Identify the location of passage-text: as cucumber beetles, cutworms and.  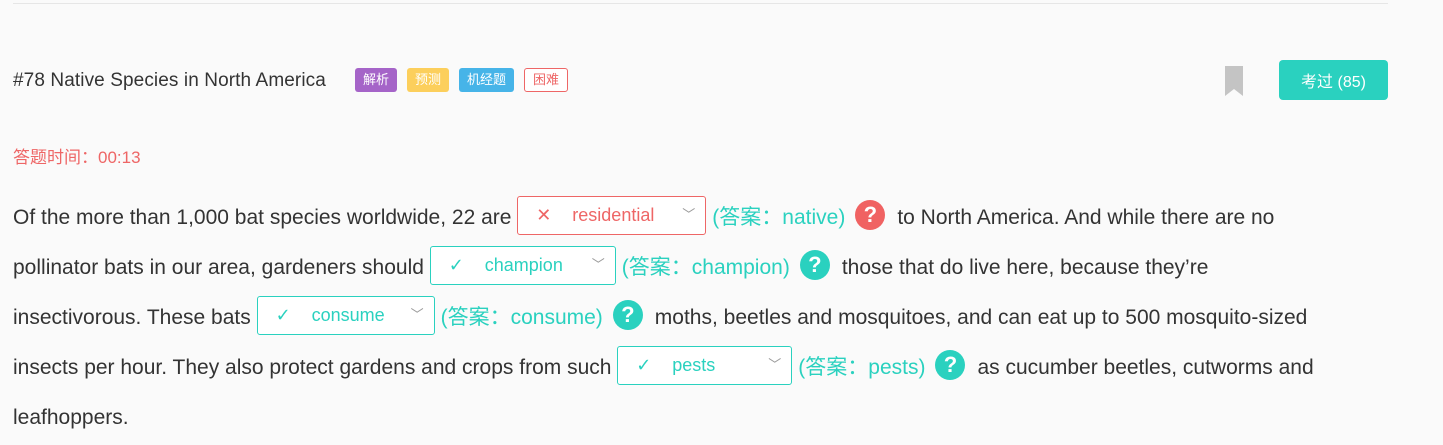
(1145, 367).